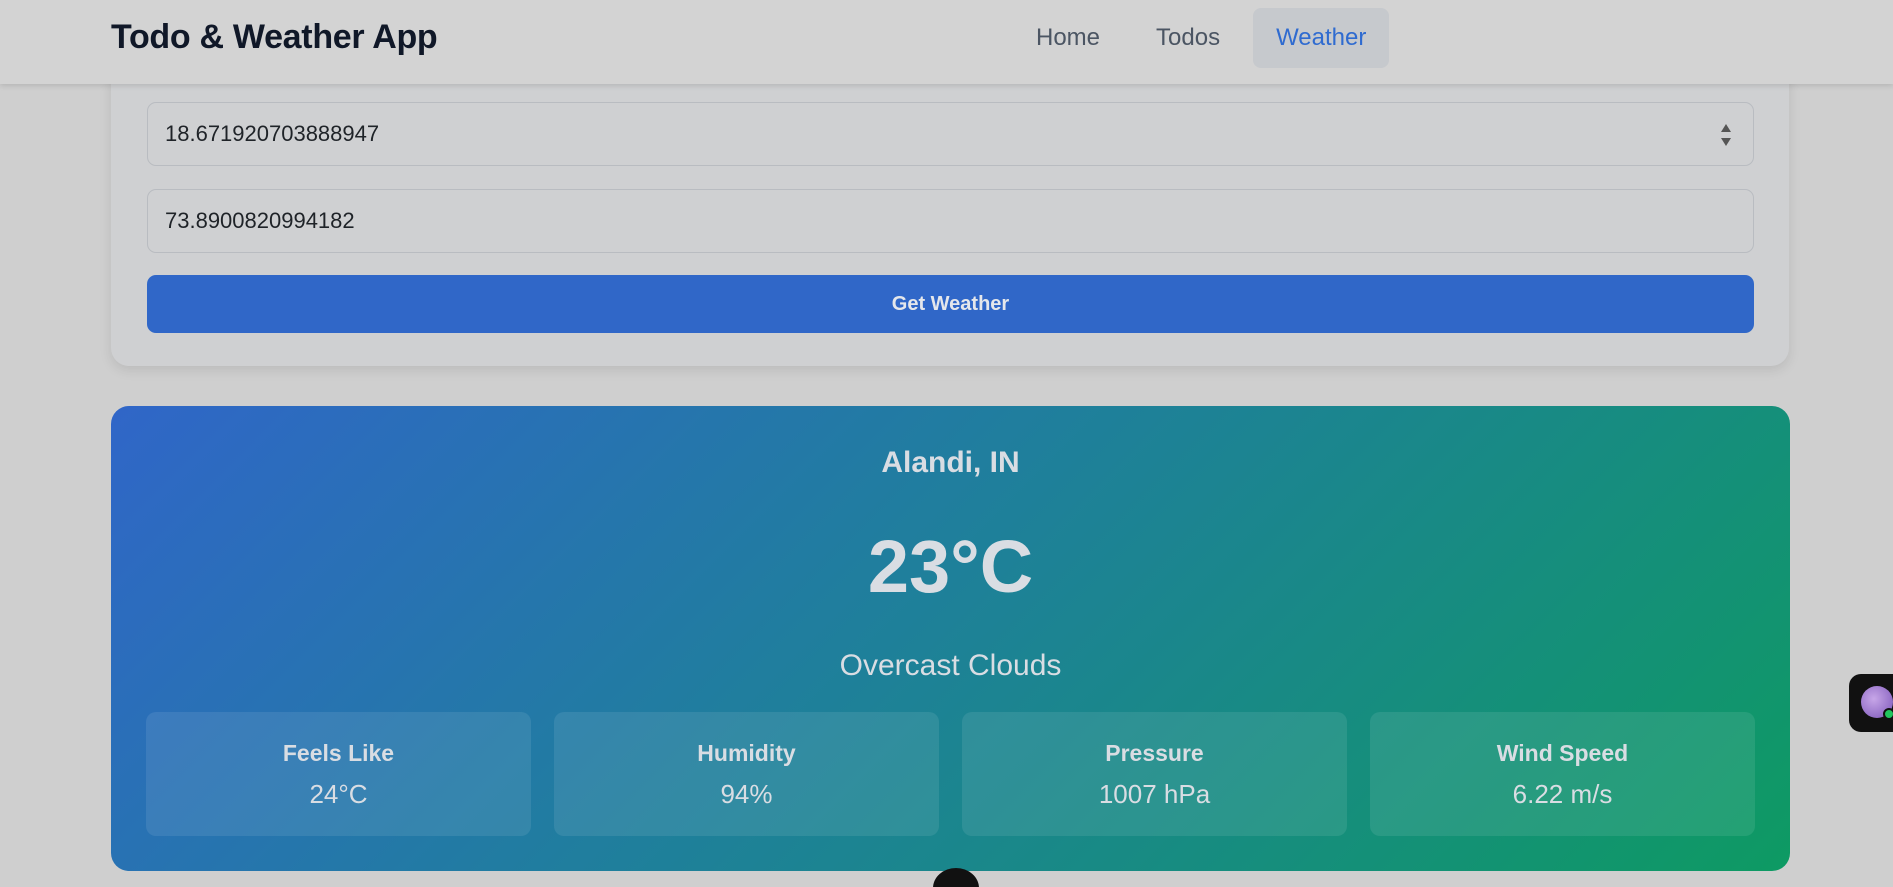  What do you see at coordinates (1321, 38) in the screenshot?
I see `nav-weather: Weather` at bounding box center [1321, 38].